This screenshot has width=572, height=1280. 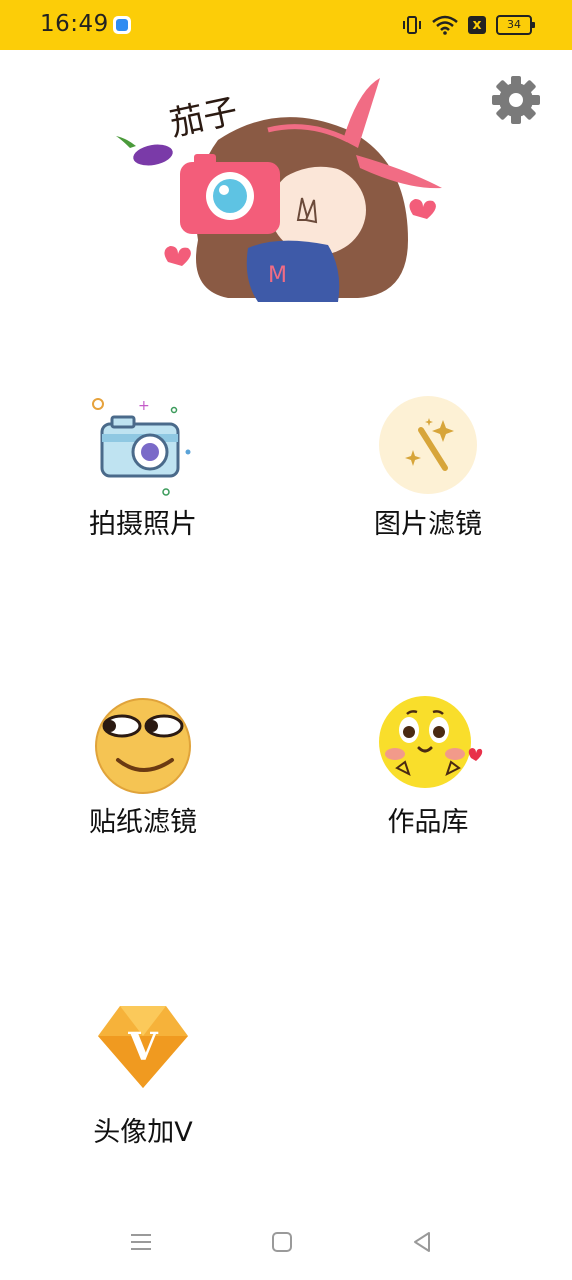 What do you see at coordinates (279, 190) in the screenshot?
I see `girl-camera-banner: M 茄子` at bounding box center [279, 190].